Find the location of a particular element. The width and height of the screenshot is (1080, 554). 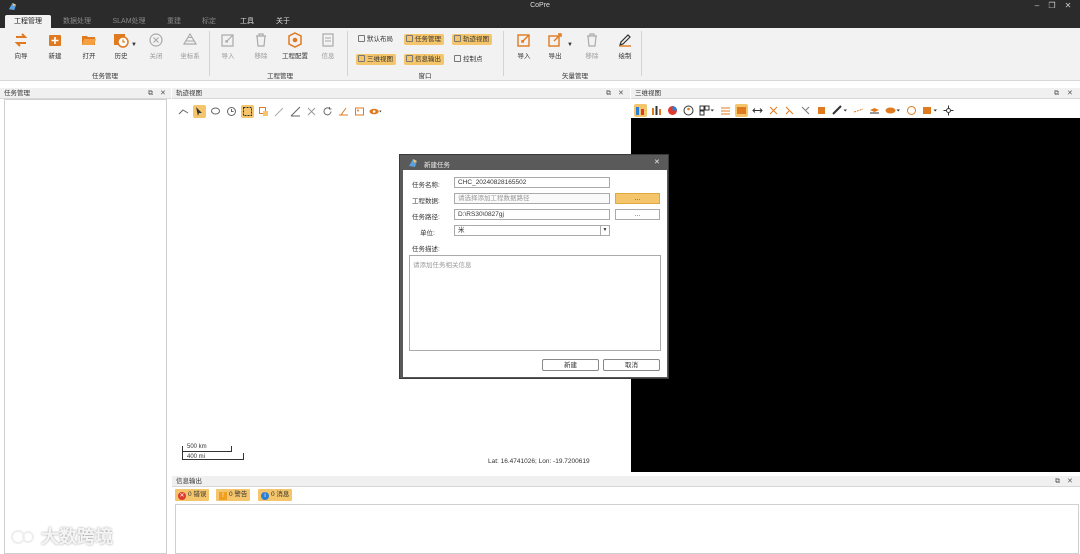

tab-slam-processing: SLAM处理 is located at coordinates (129, 21).